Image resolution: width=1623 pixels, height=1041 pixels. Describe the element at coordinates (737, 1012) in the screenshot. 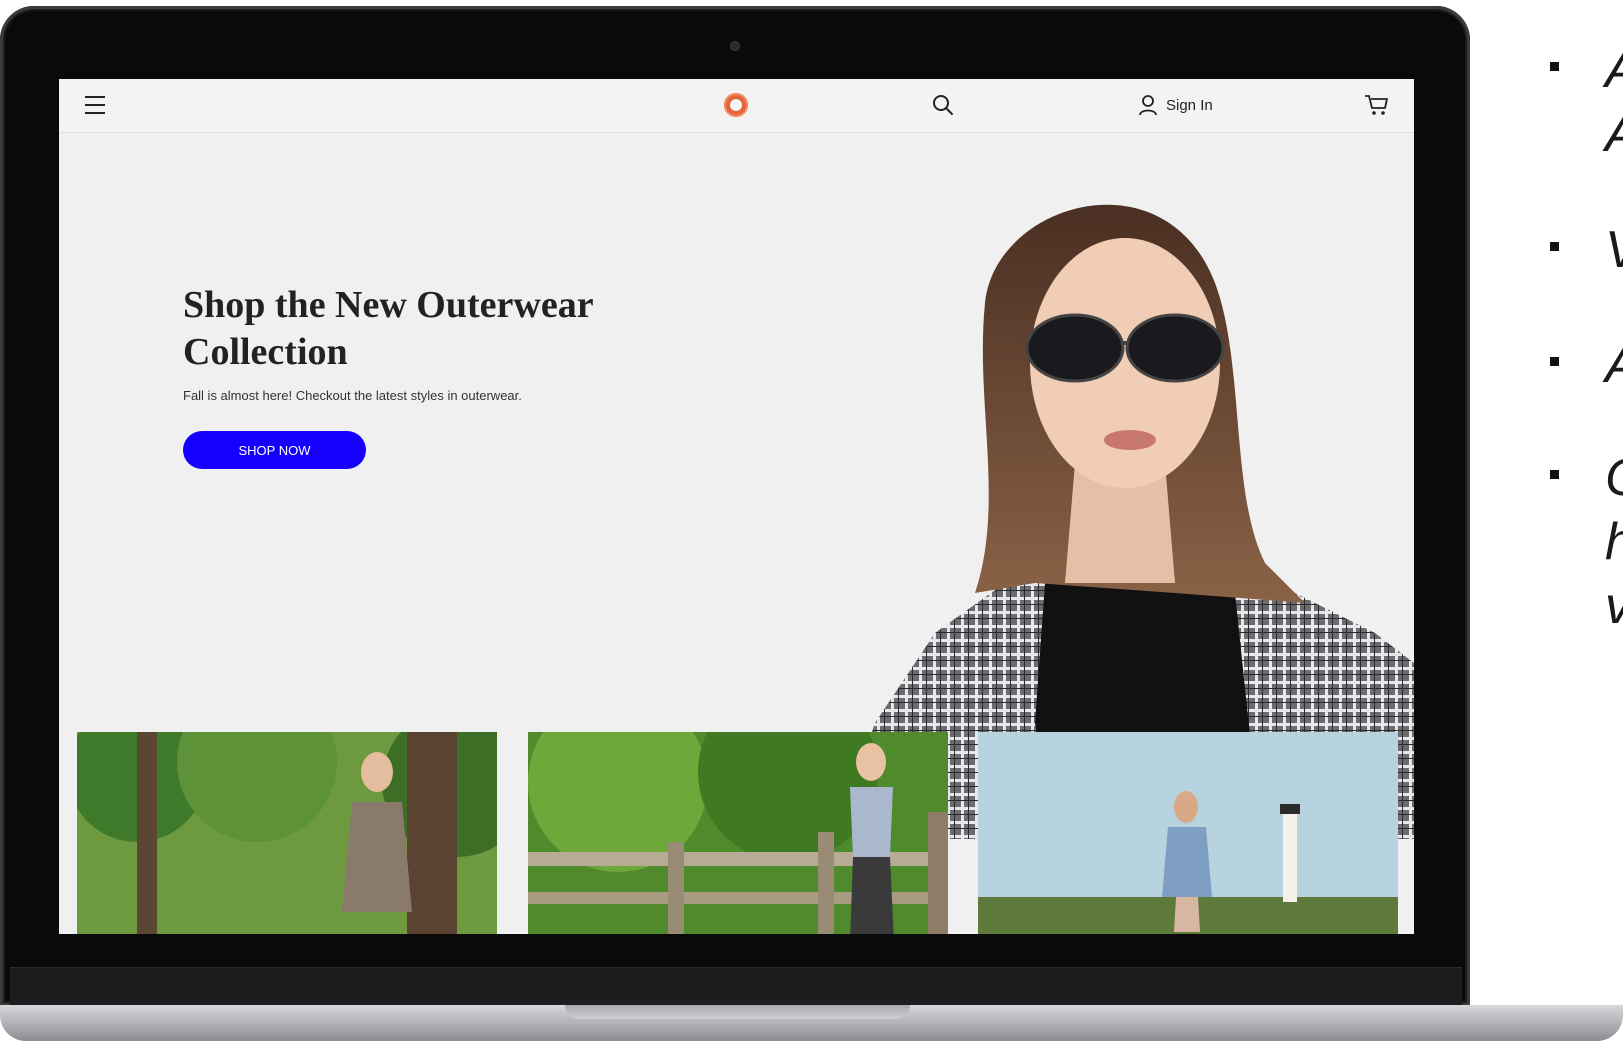

I see `laptop-base-notch` at that location.